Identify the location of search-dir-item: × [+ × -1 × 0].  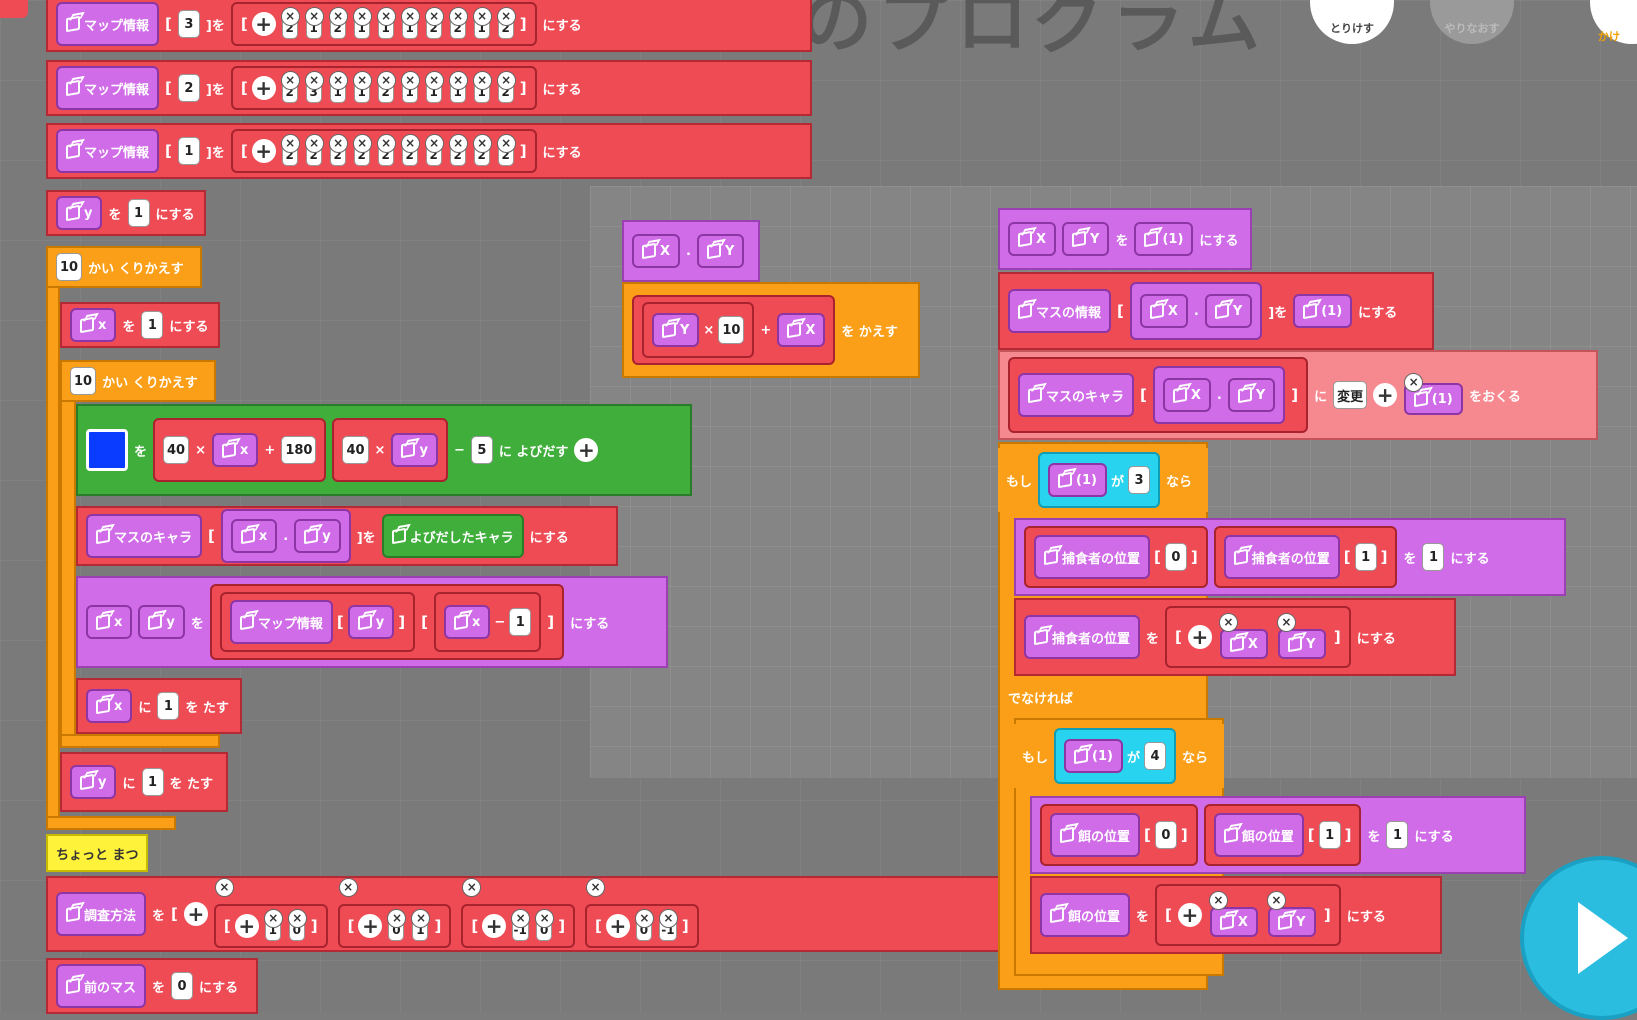
(518, 913).